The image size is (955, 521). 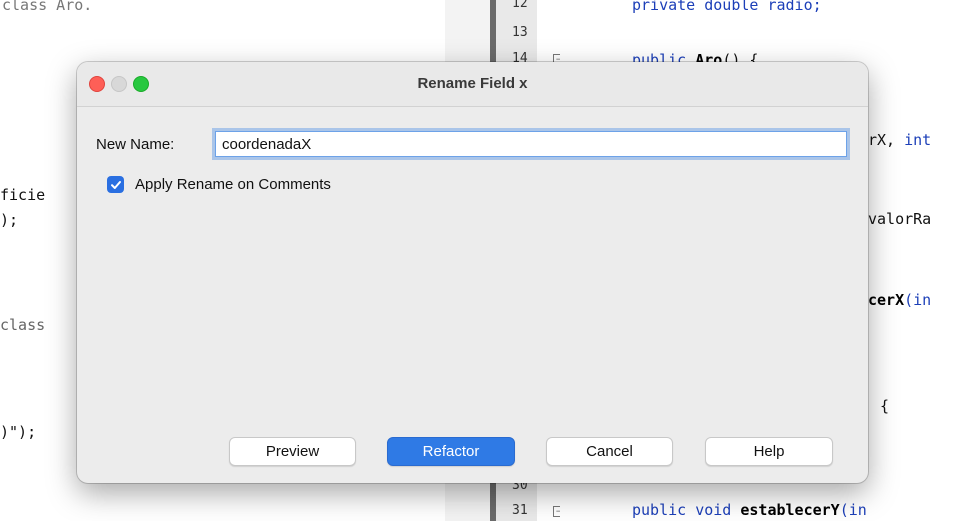 What do you see at coordinates (23, 325) in the screenshot?
I see `code-fragment-class2: class` at bounding box center [23, 325].